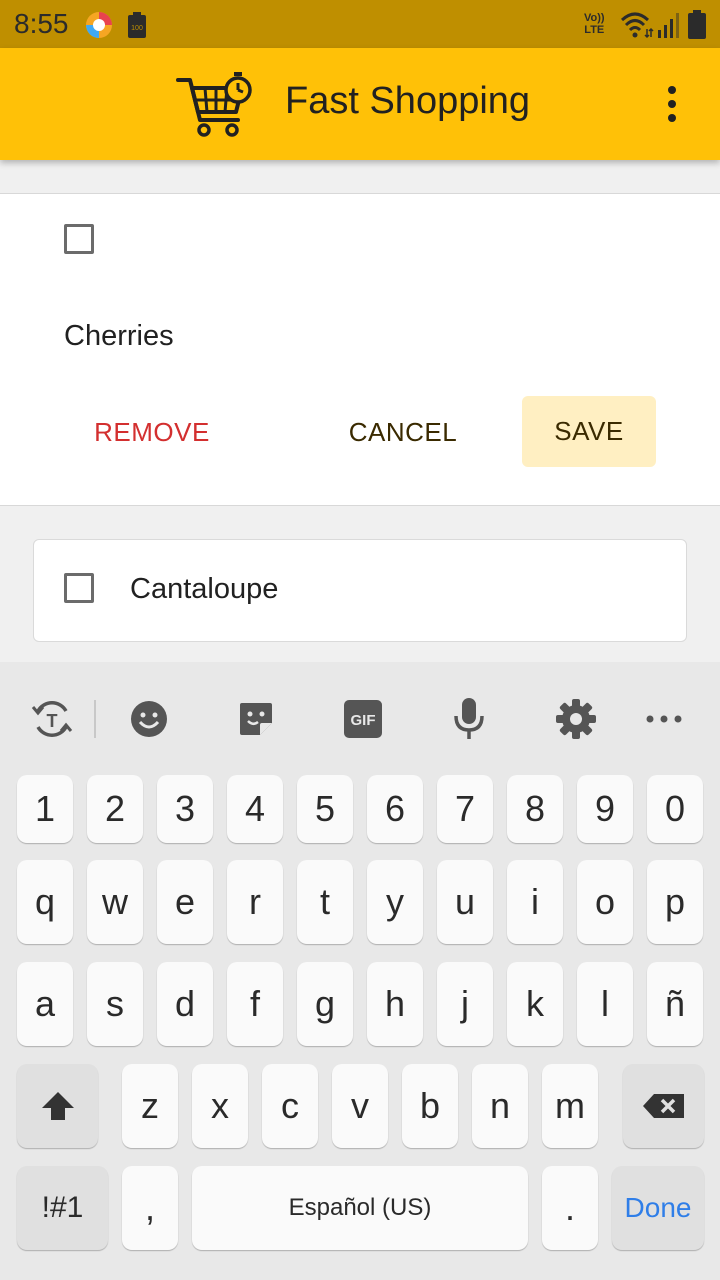  I want to click on key-1: 1, so click(45, 809).